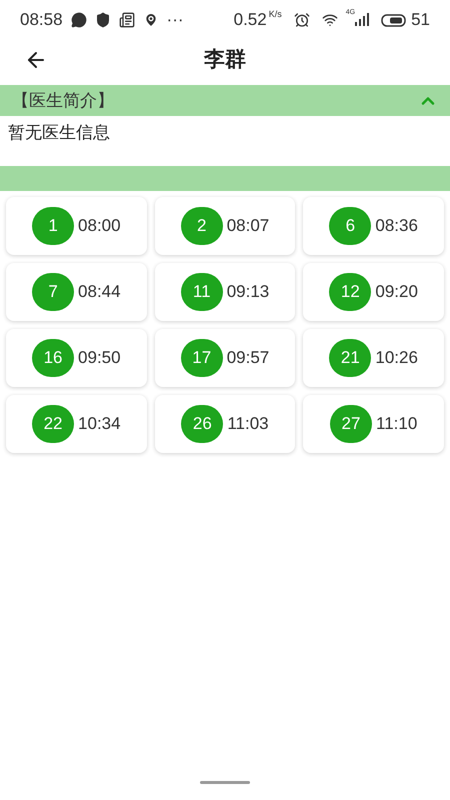 This screenshot has height=800, width=450. I want to click on slot-time: 09:50, so click(99, 358).